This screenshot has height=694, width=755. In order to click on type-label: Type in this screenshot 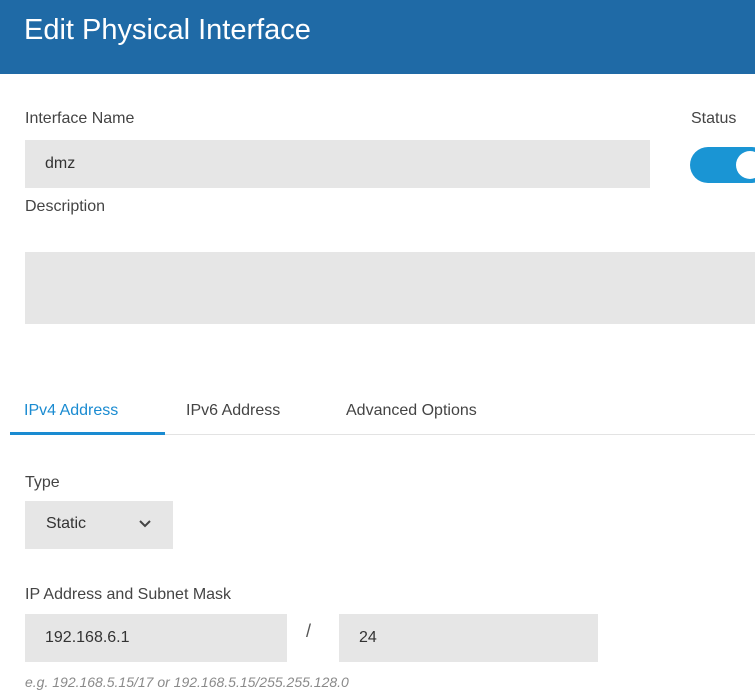, I will do `click(42, 482)`.